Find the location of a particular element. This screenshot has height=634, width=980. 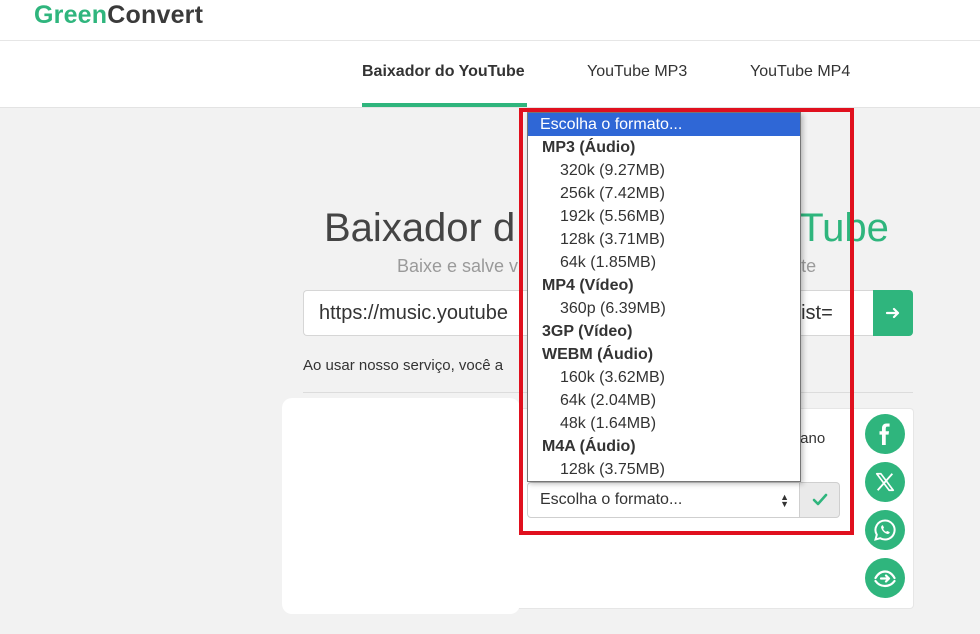

tab-youtube-downloader: Baixador do YouTube is located at coordinates (443, 72).